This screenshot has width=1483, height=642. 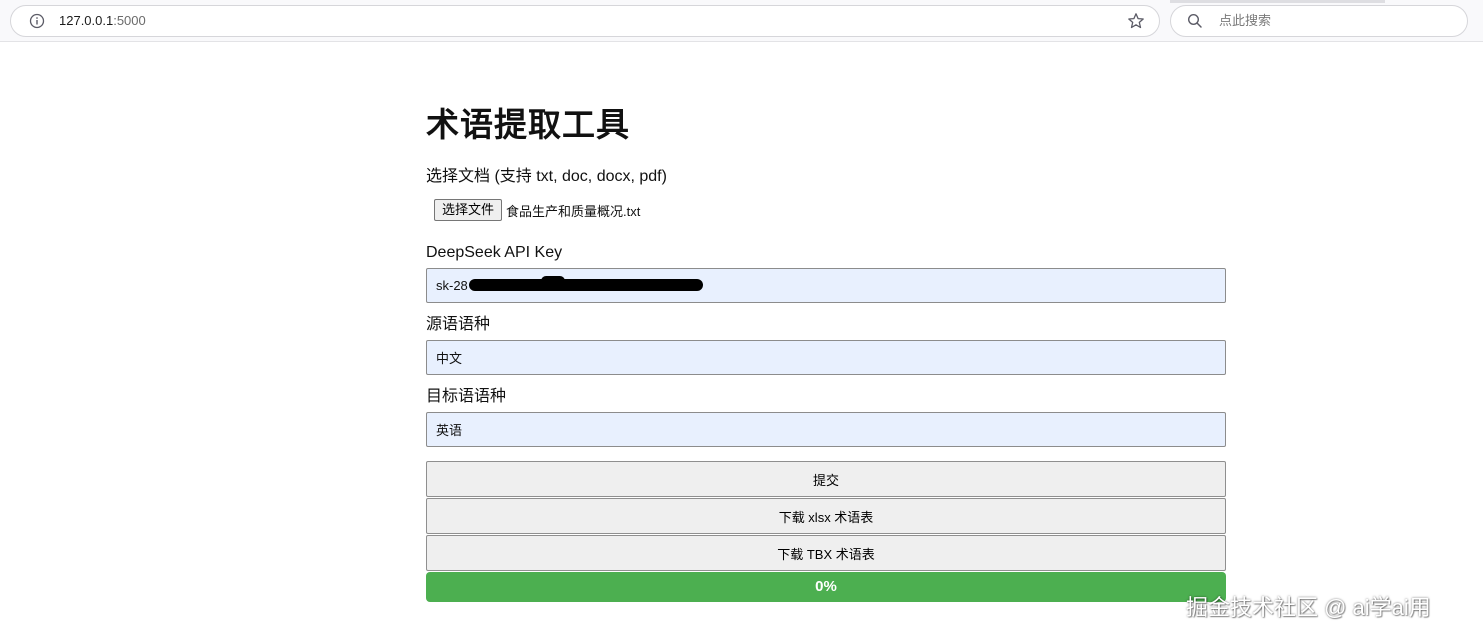 I want to click on url-text: 127.0.0.1:5000, so click(x=102, y=21).